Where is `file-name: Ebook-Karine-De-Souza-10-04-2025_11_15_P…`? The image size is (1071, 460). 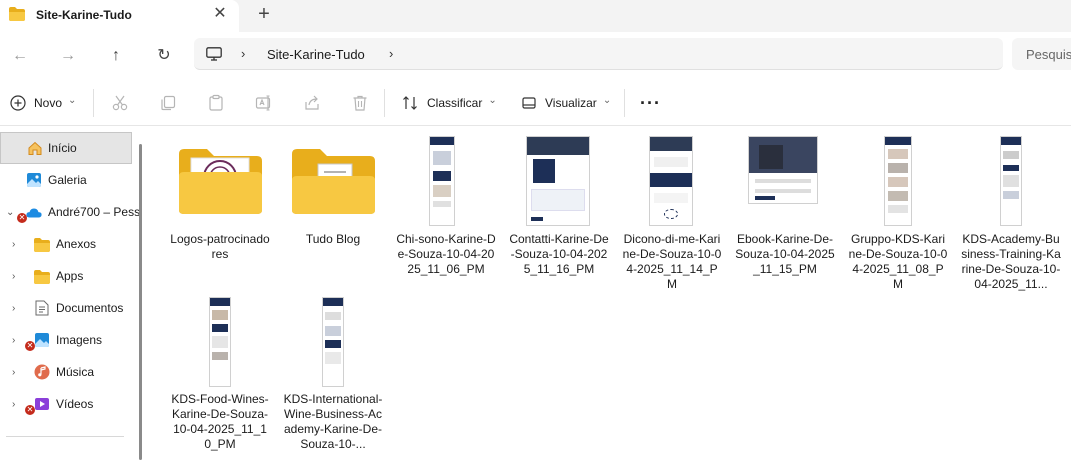
file-name: Ebook-Karine-De-Souza-10-04-2025_11_15_P… is located at coordinates (785, 254).